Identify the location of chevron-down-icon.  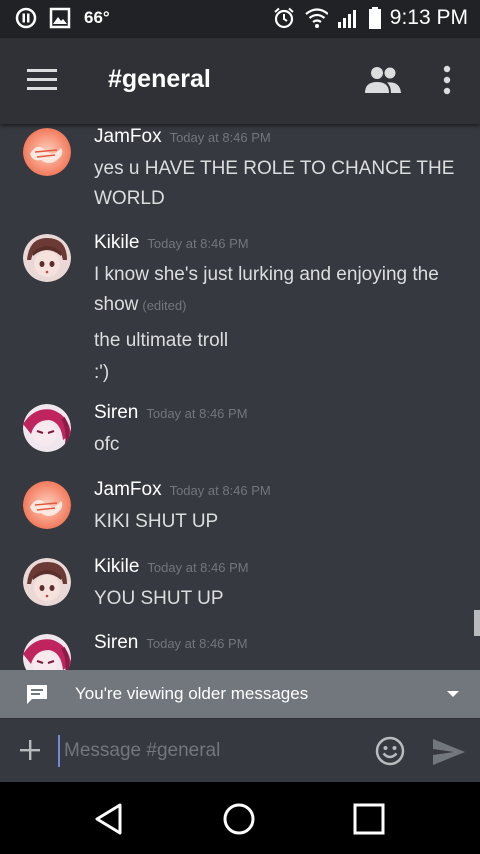
(453, 694).